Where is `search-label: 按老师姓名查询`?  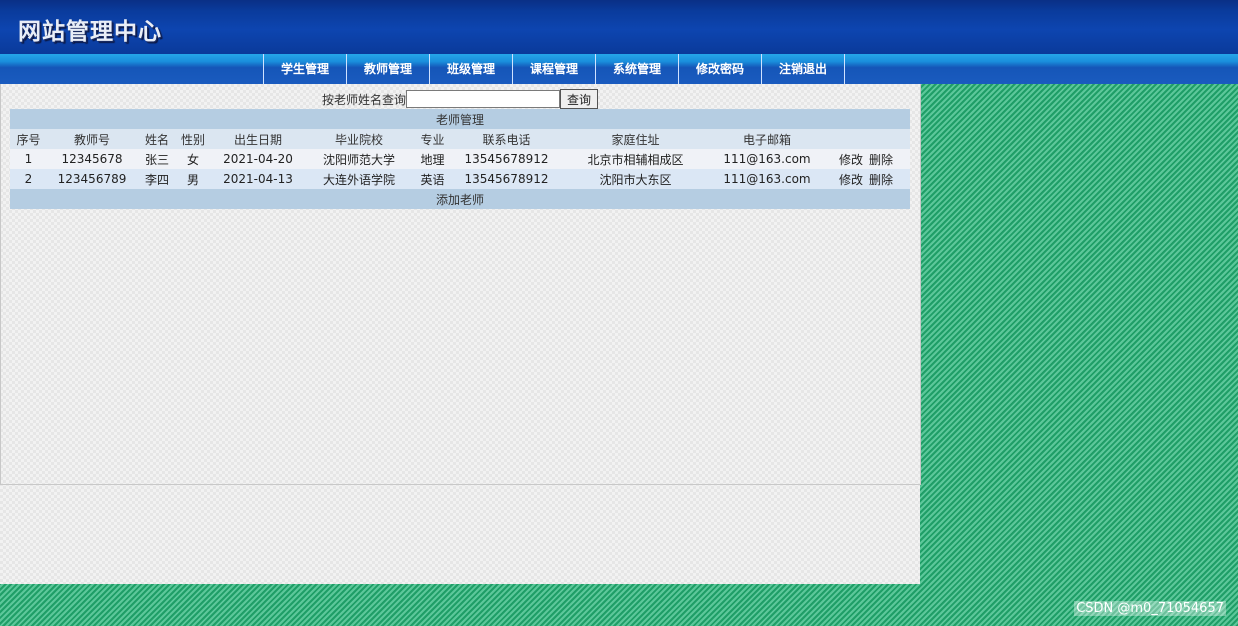 search-label: 按老师姓名查询 is located at coordinates (364, 99).